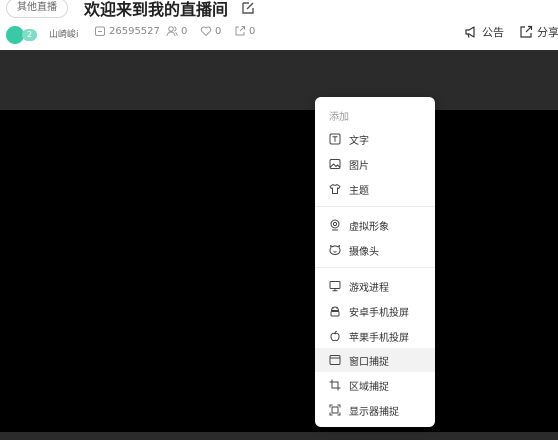 This screenshot has height=440, width=558. What do you see at coordinates (335, 336) in the screenshot?
I see `apple-icon` at bounding box center [335, 336].